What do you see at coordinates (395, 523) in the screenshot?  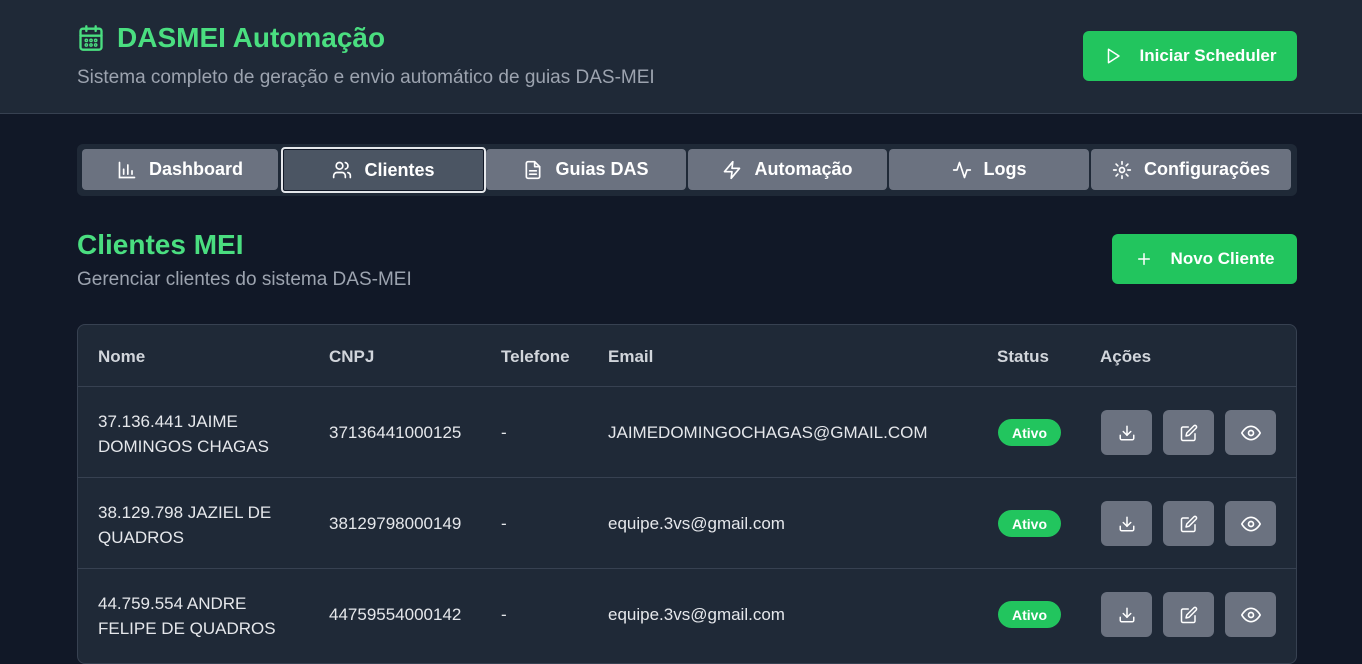 I see `client-cnpj: 38129798000149` at bounding box center [395, 523].